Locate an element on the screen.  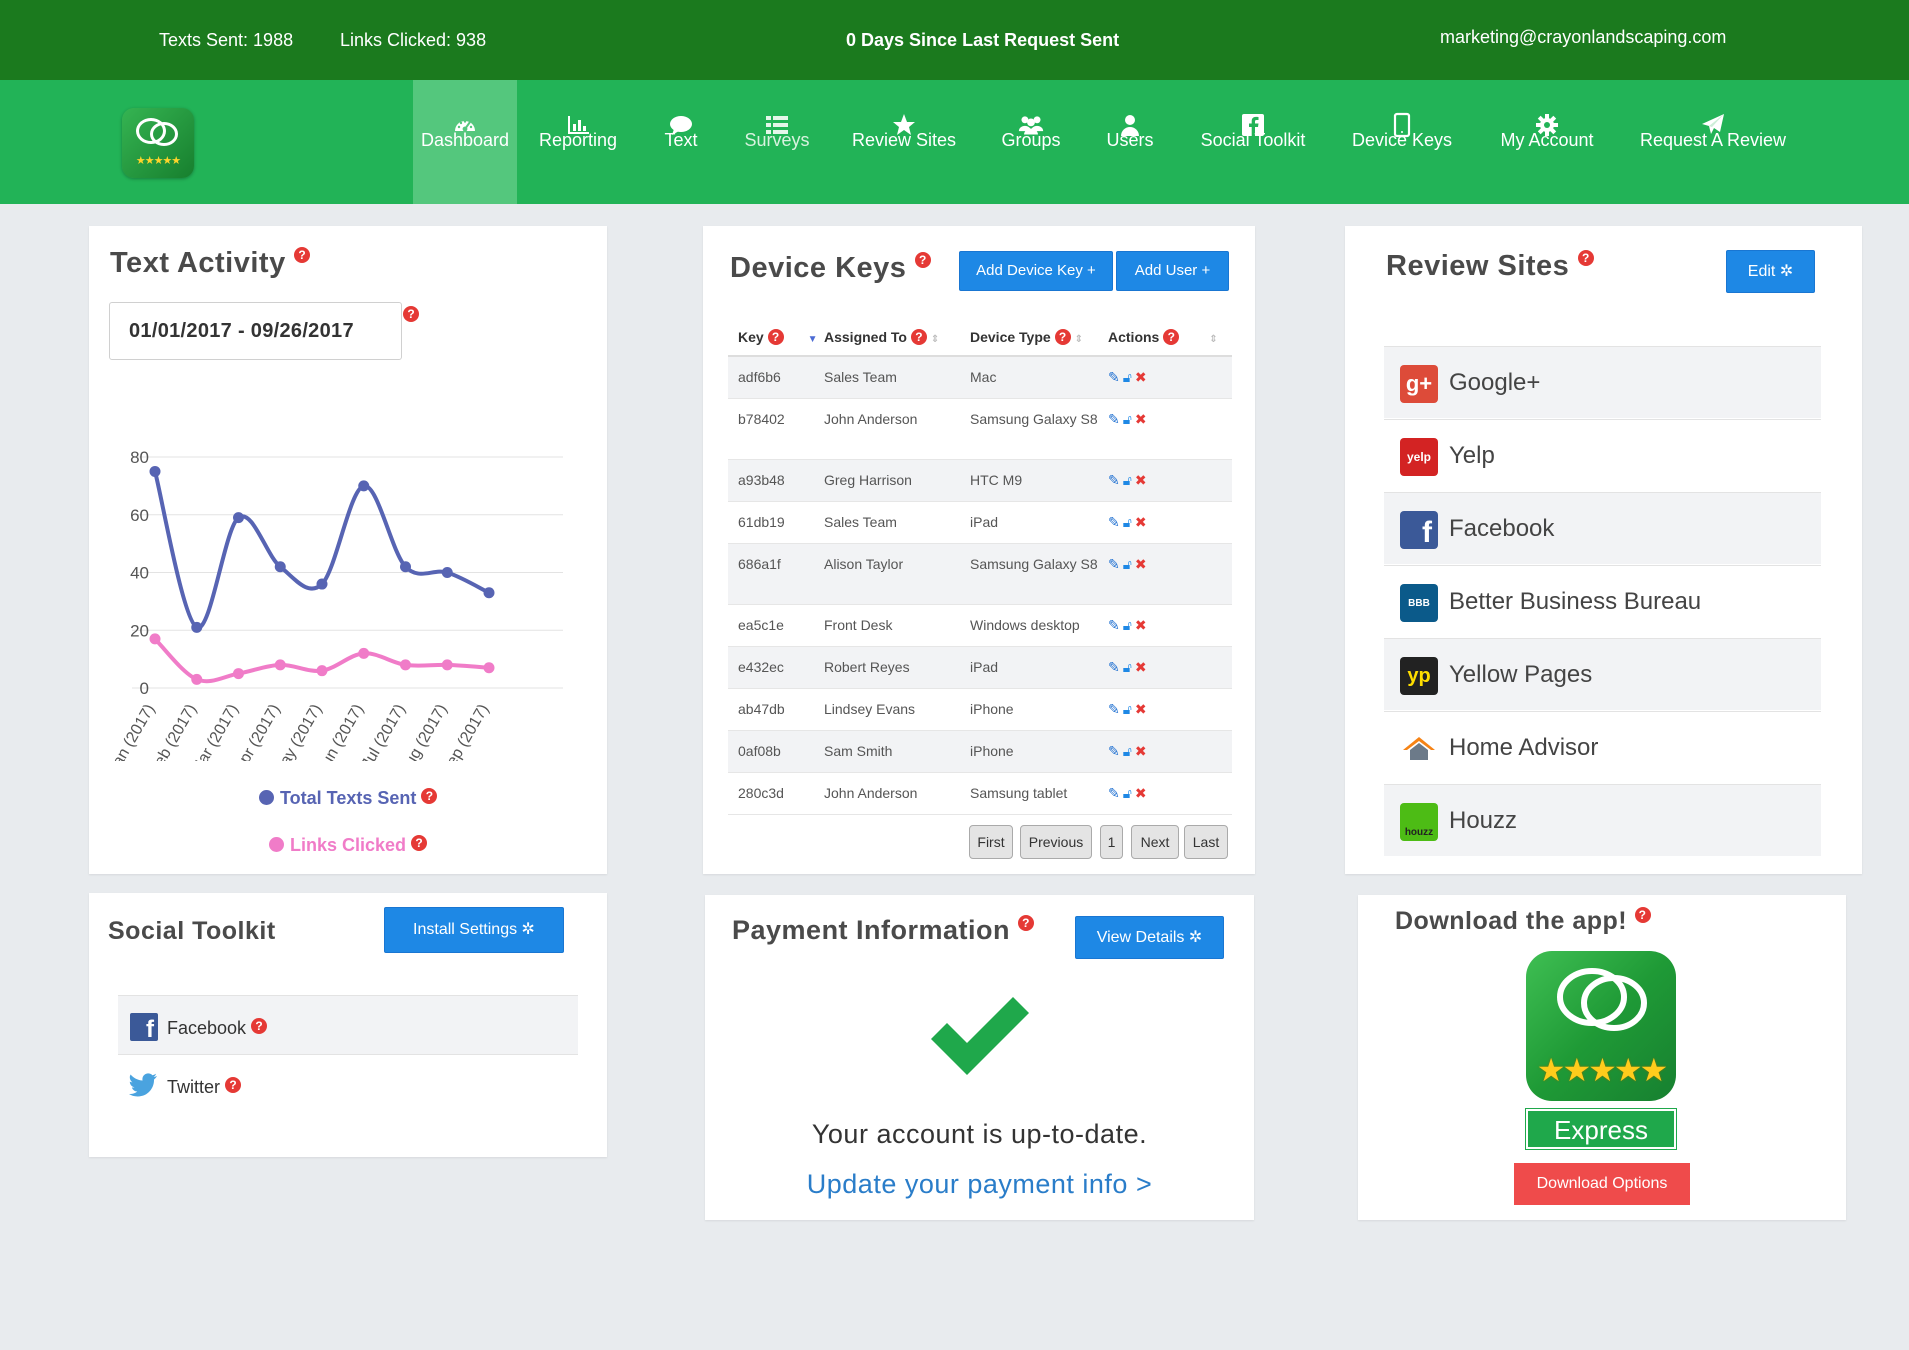
review-site-home-advisor: Home Advisor is located at coordinates (1602, 747).